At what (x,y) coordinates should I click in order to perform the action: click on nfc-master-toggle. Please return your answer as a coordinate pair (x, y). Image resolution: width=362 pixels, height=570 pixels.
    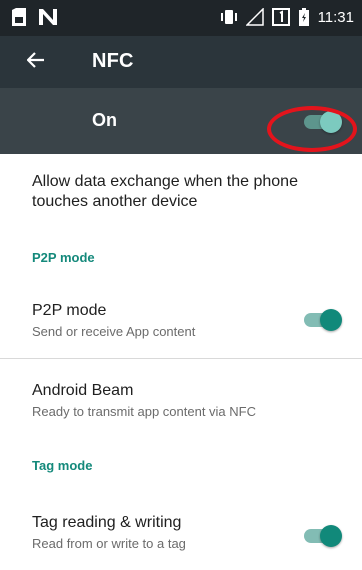
    Looking at the image, I should click on (322, 122).